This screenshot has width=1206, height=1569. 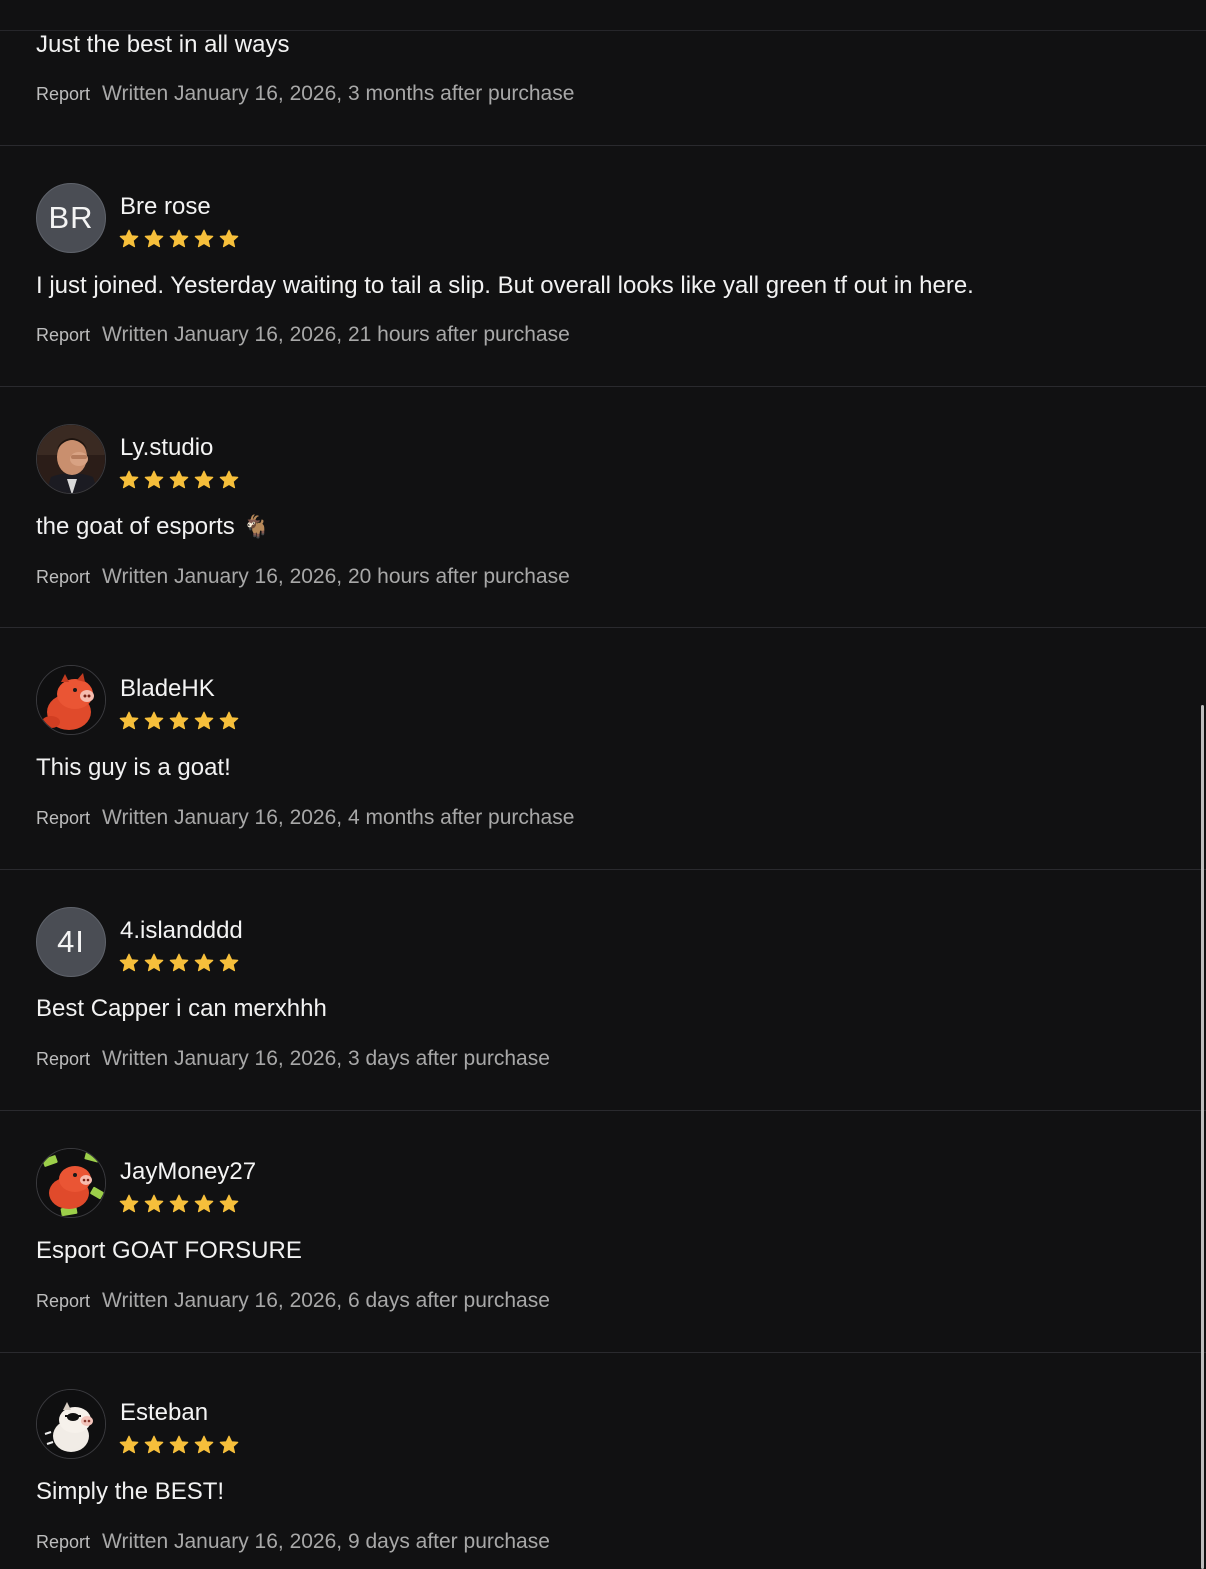 I want to click on review-body: This guy is a goat!, so click(x=133, y=767).